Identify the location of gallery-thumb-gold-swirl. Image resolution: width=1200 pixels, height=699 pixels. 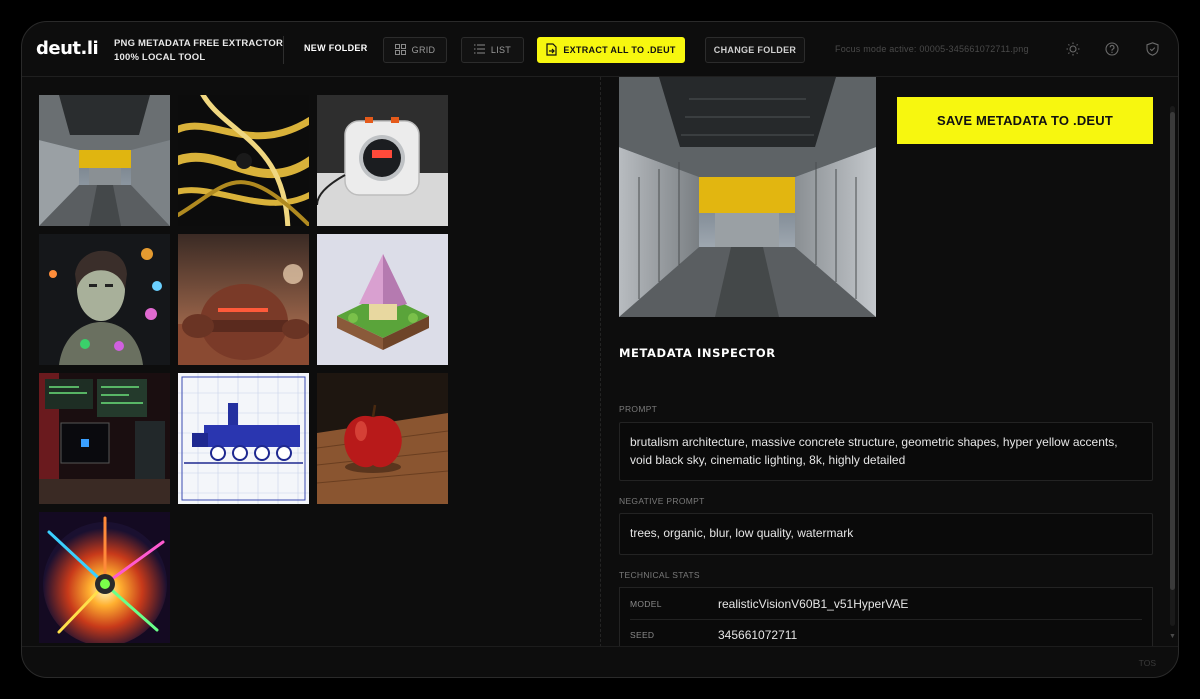
(243, 160).